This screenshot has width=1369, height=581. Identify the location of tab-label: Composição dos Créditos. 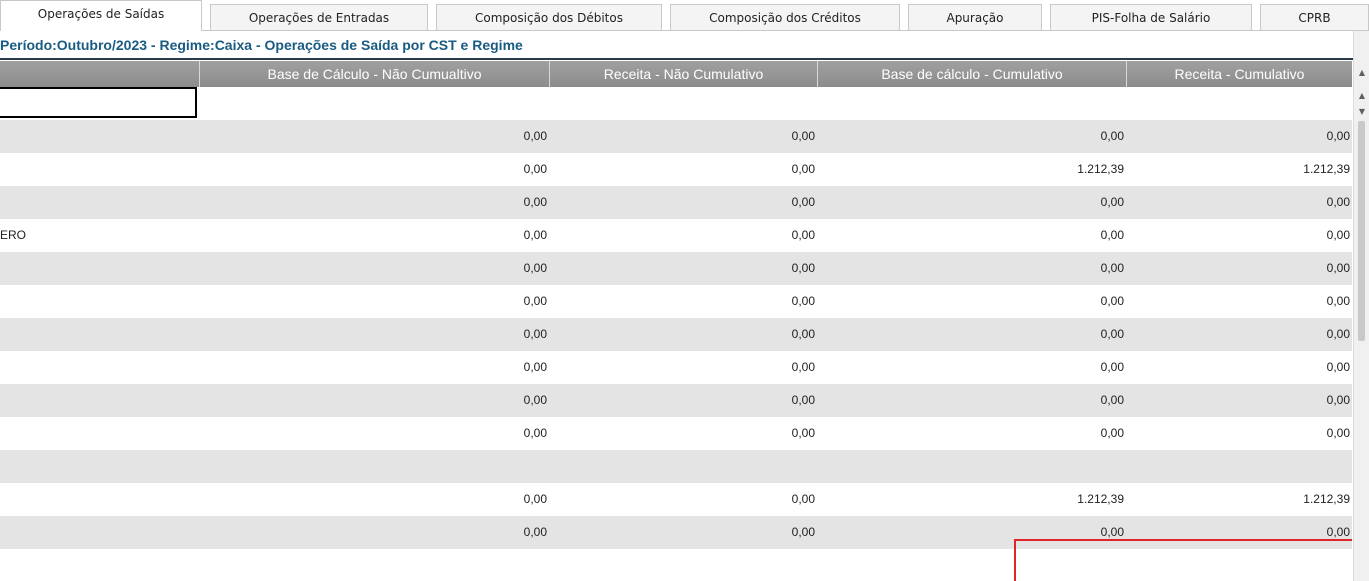
(785, 17).